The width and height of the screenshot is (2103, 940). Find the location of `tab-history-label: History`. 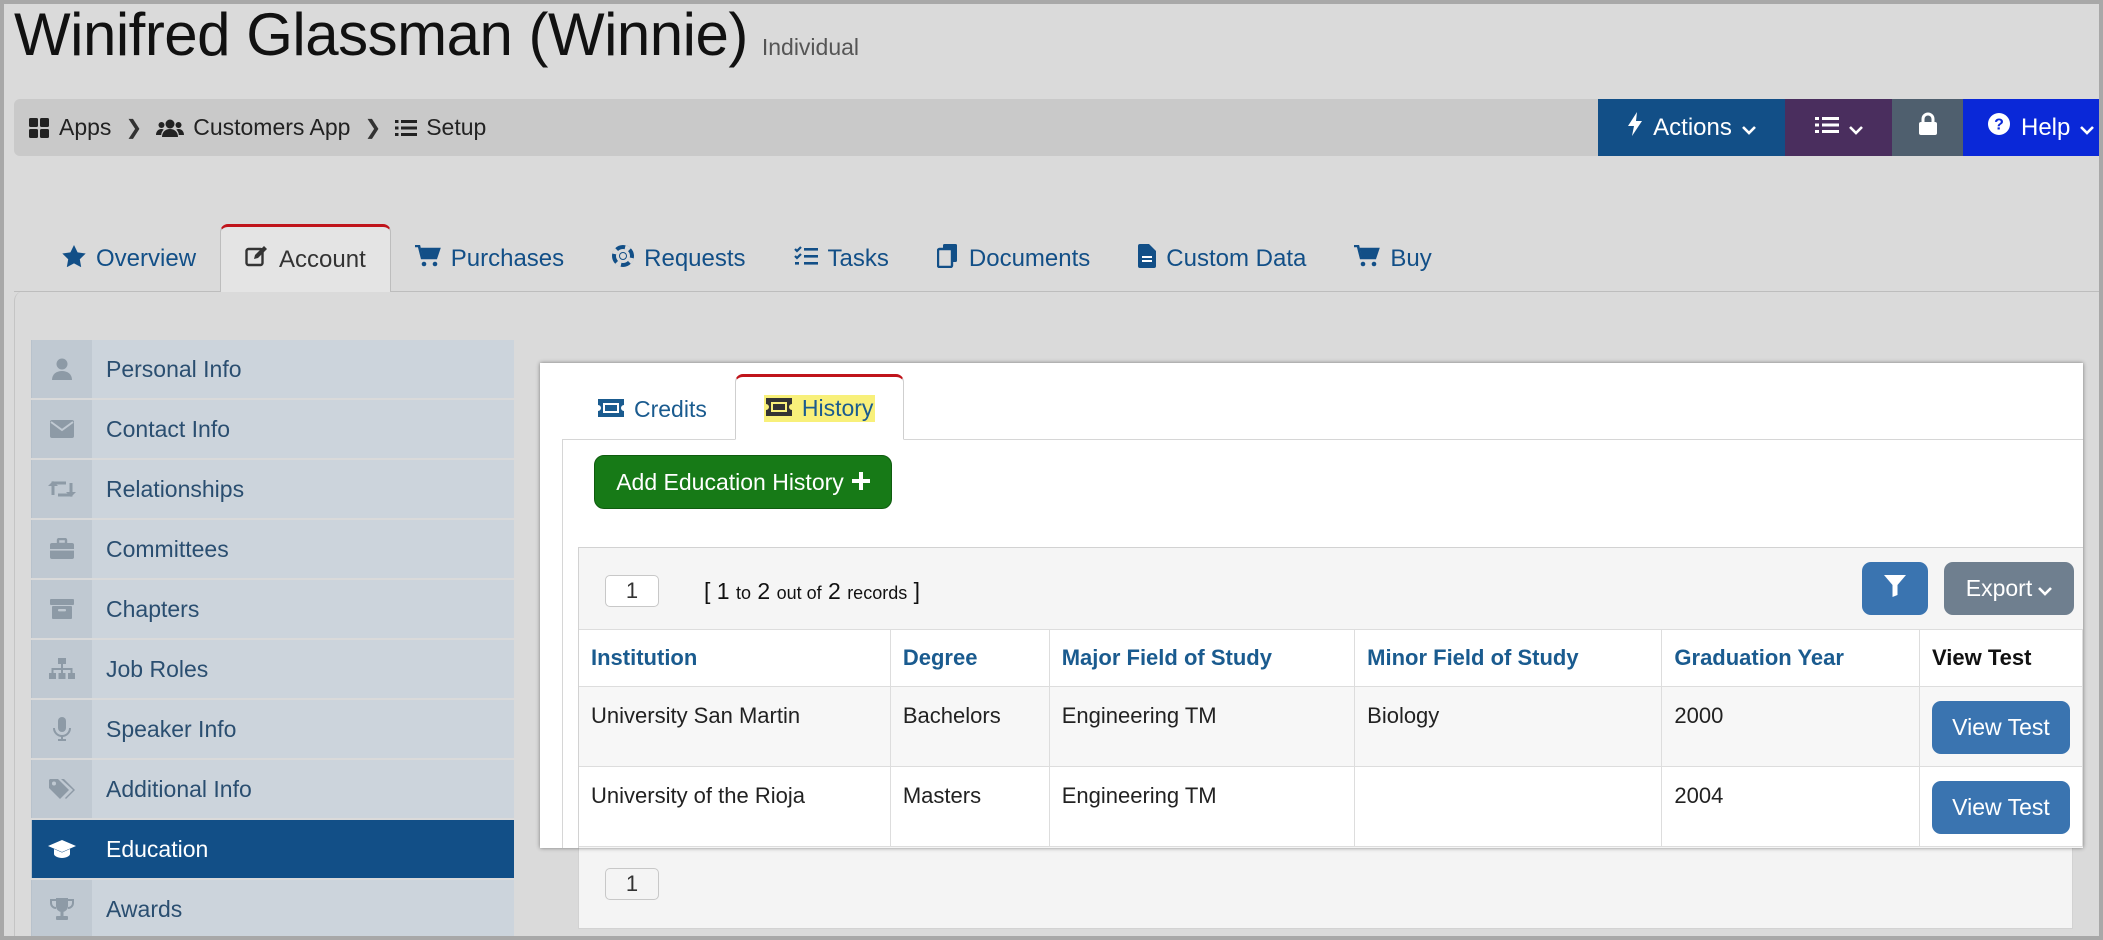

tab-history-label: History is located at coordinates (837, 407).